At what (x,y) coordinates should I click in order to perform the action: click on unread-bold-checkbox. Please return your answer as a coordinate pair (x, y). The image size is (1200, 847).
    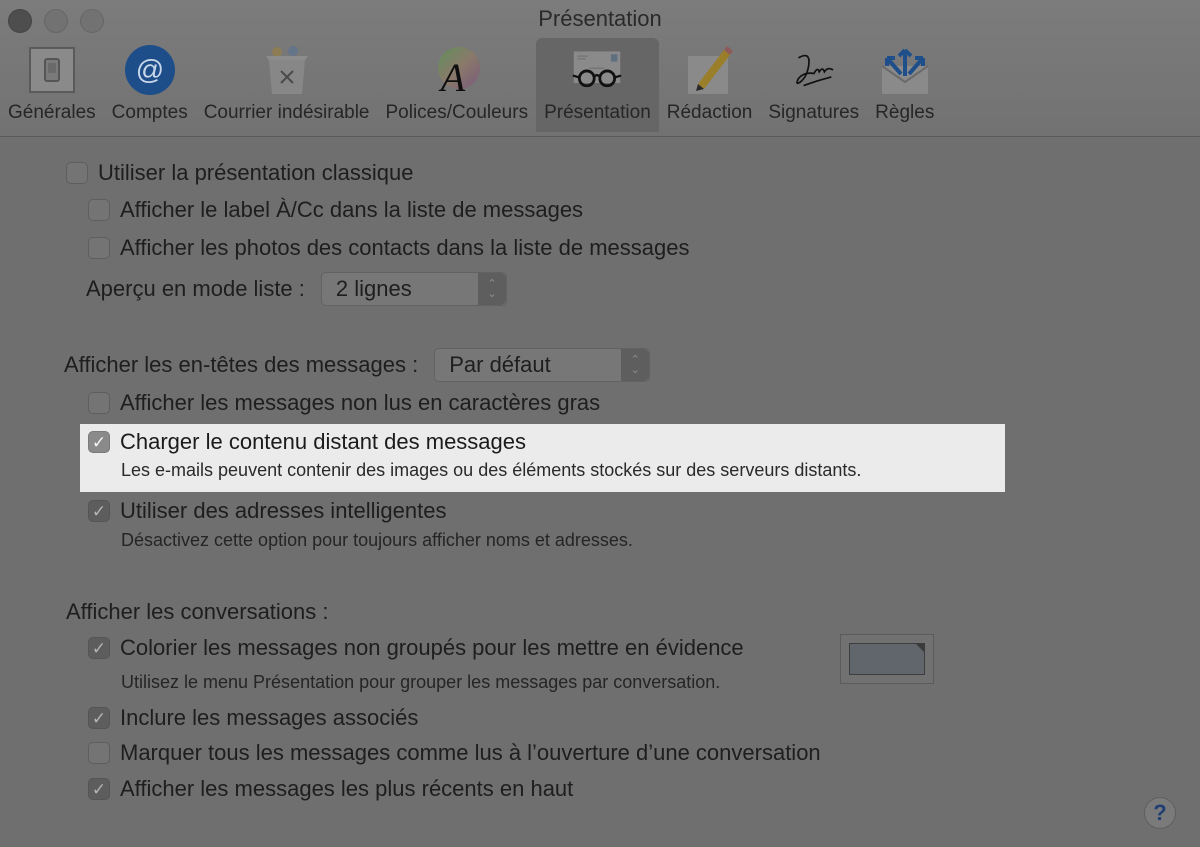
    Looking at the image, I should click on (99, 403).